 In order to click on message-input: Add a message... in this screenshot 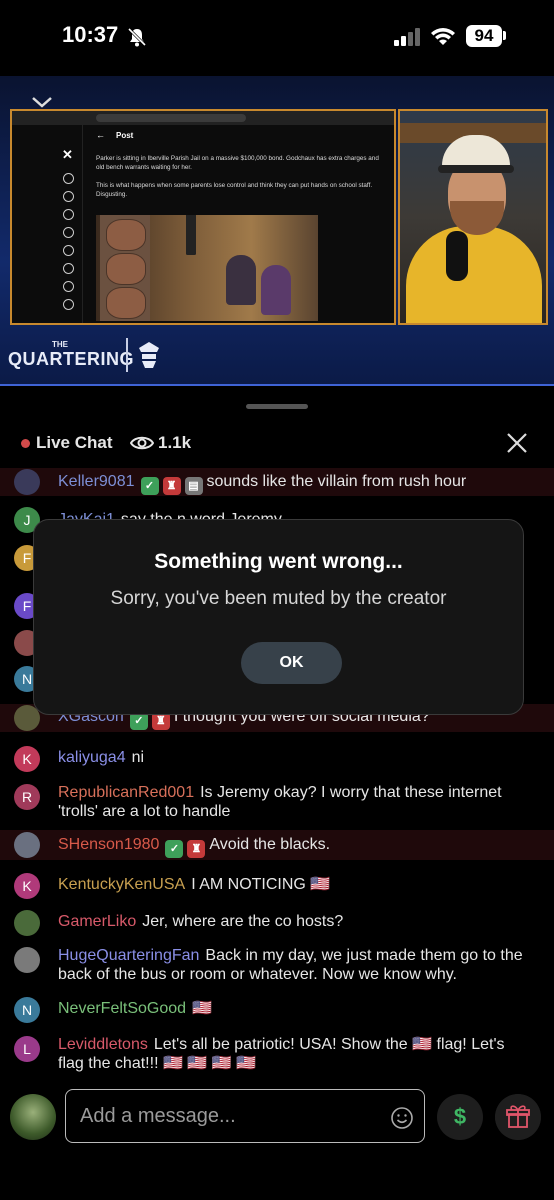, I will do `click(245, 1116)`.